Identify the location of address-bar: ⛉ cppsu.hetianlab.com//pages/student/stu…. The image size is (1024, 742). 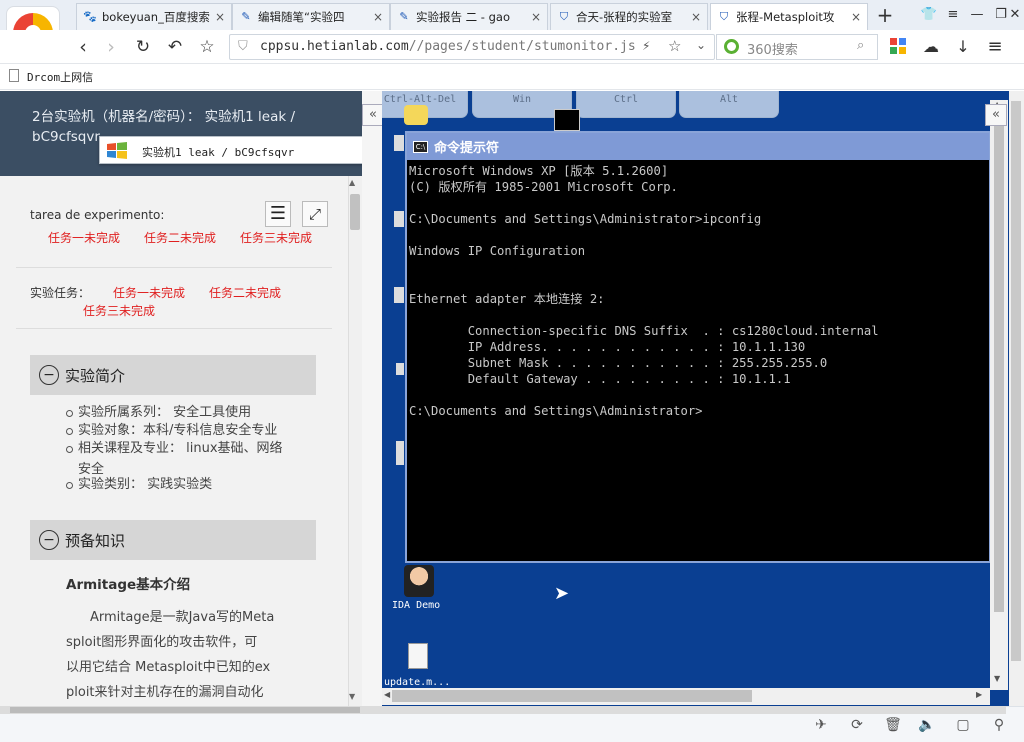
(472, 47).